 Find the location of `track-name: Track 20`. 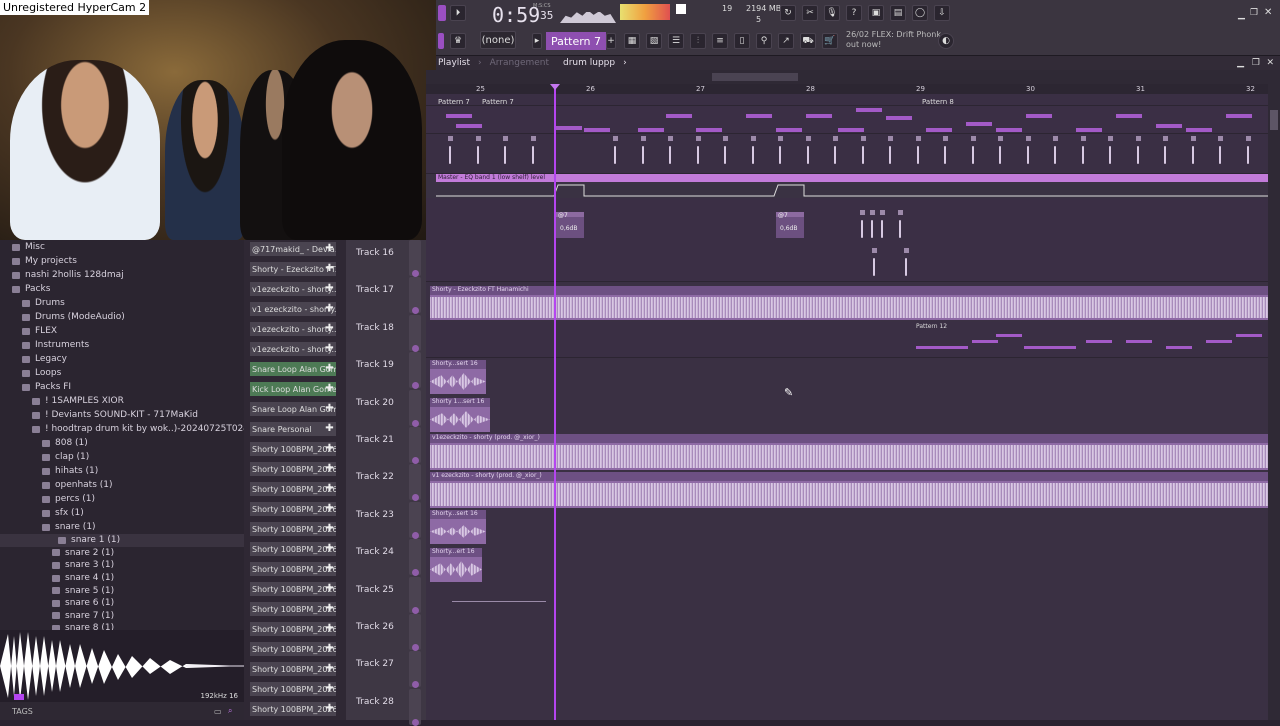

track-name: Track 20 is located at coordinates (375, 403).